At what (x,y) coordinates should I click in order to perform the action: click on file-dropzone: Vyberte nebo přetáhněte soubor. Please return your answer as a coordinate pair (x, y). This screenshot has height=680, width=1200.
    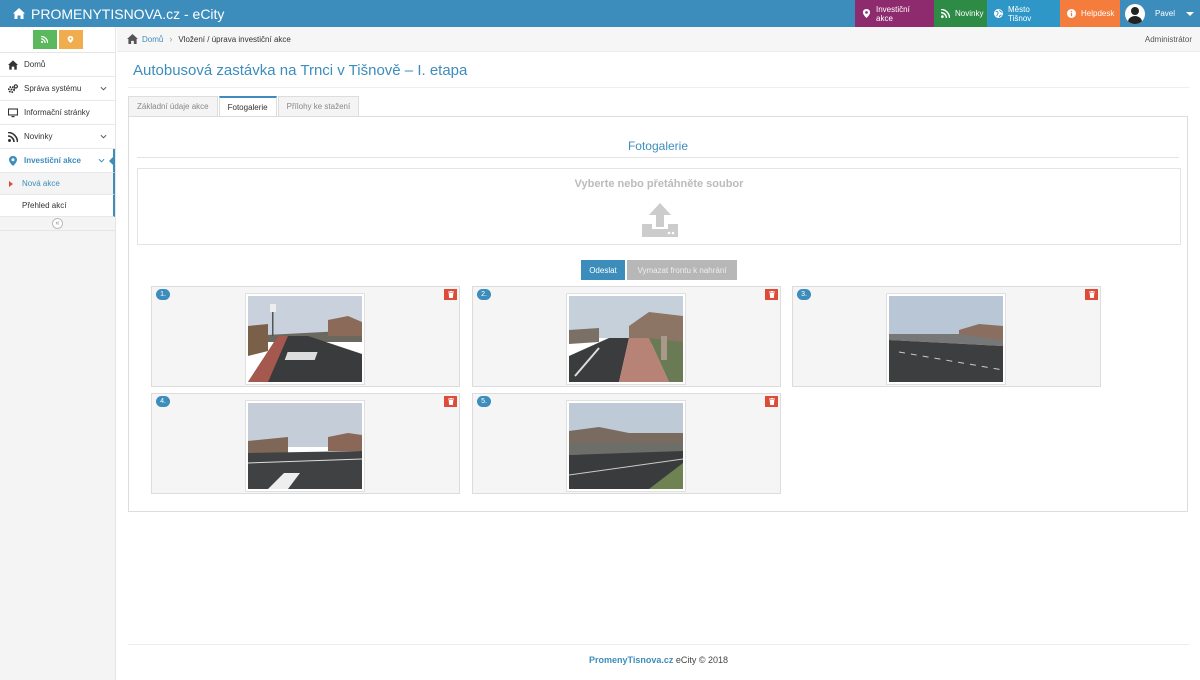
    Looking at the image, I should click on (659, 206).